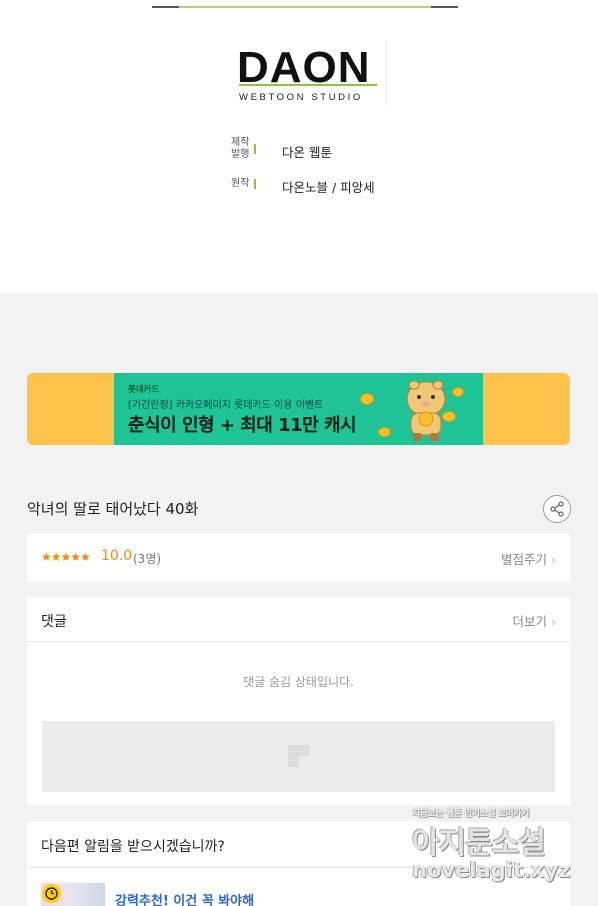  I want to click on original-label: 원작, so click(240, 183).